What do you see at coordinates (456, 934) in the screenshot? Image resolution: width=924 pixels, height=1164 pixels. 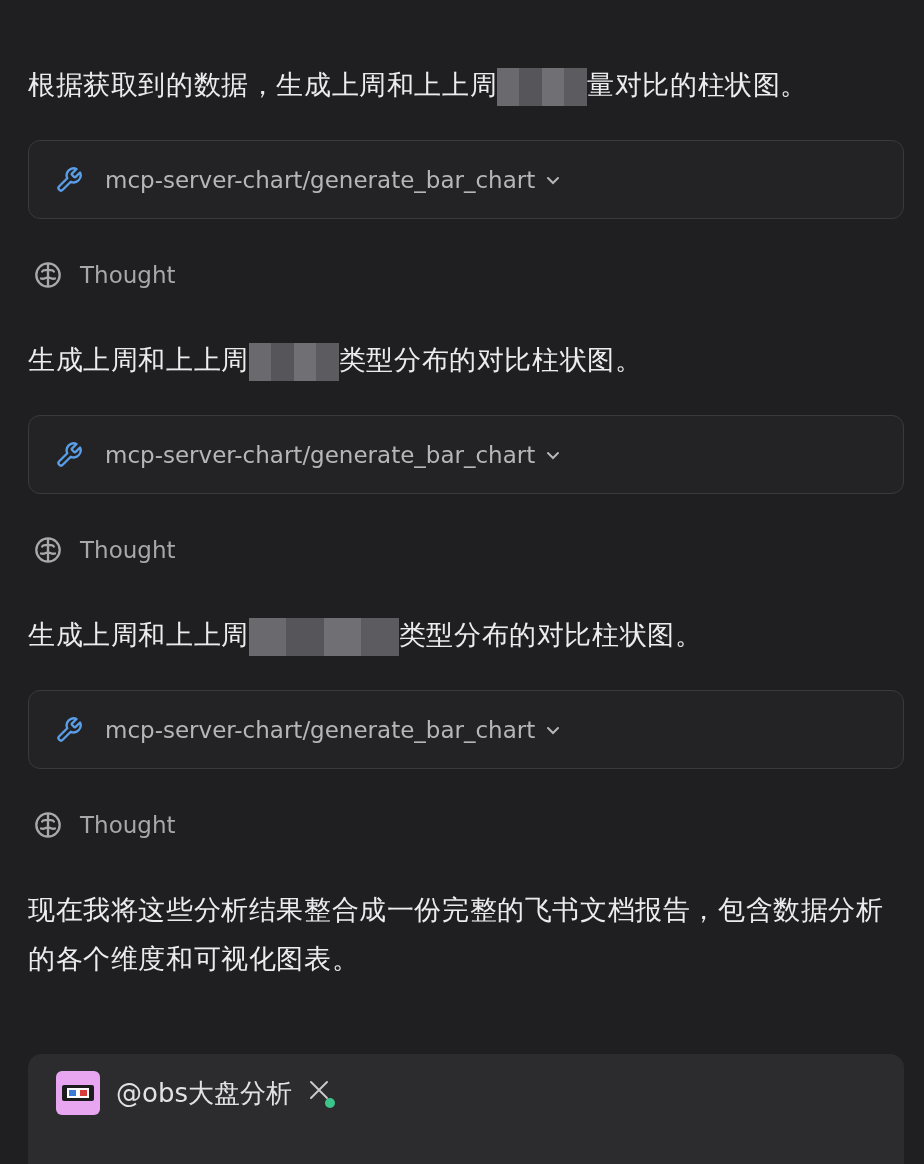 I see `message-text: 现在我将这些分析结果整合成一份完整的飞书文档报告，包含数据分析的各个维度和可视化图表。` at bounding box center [456, 934].